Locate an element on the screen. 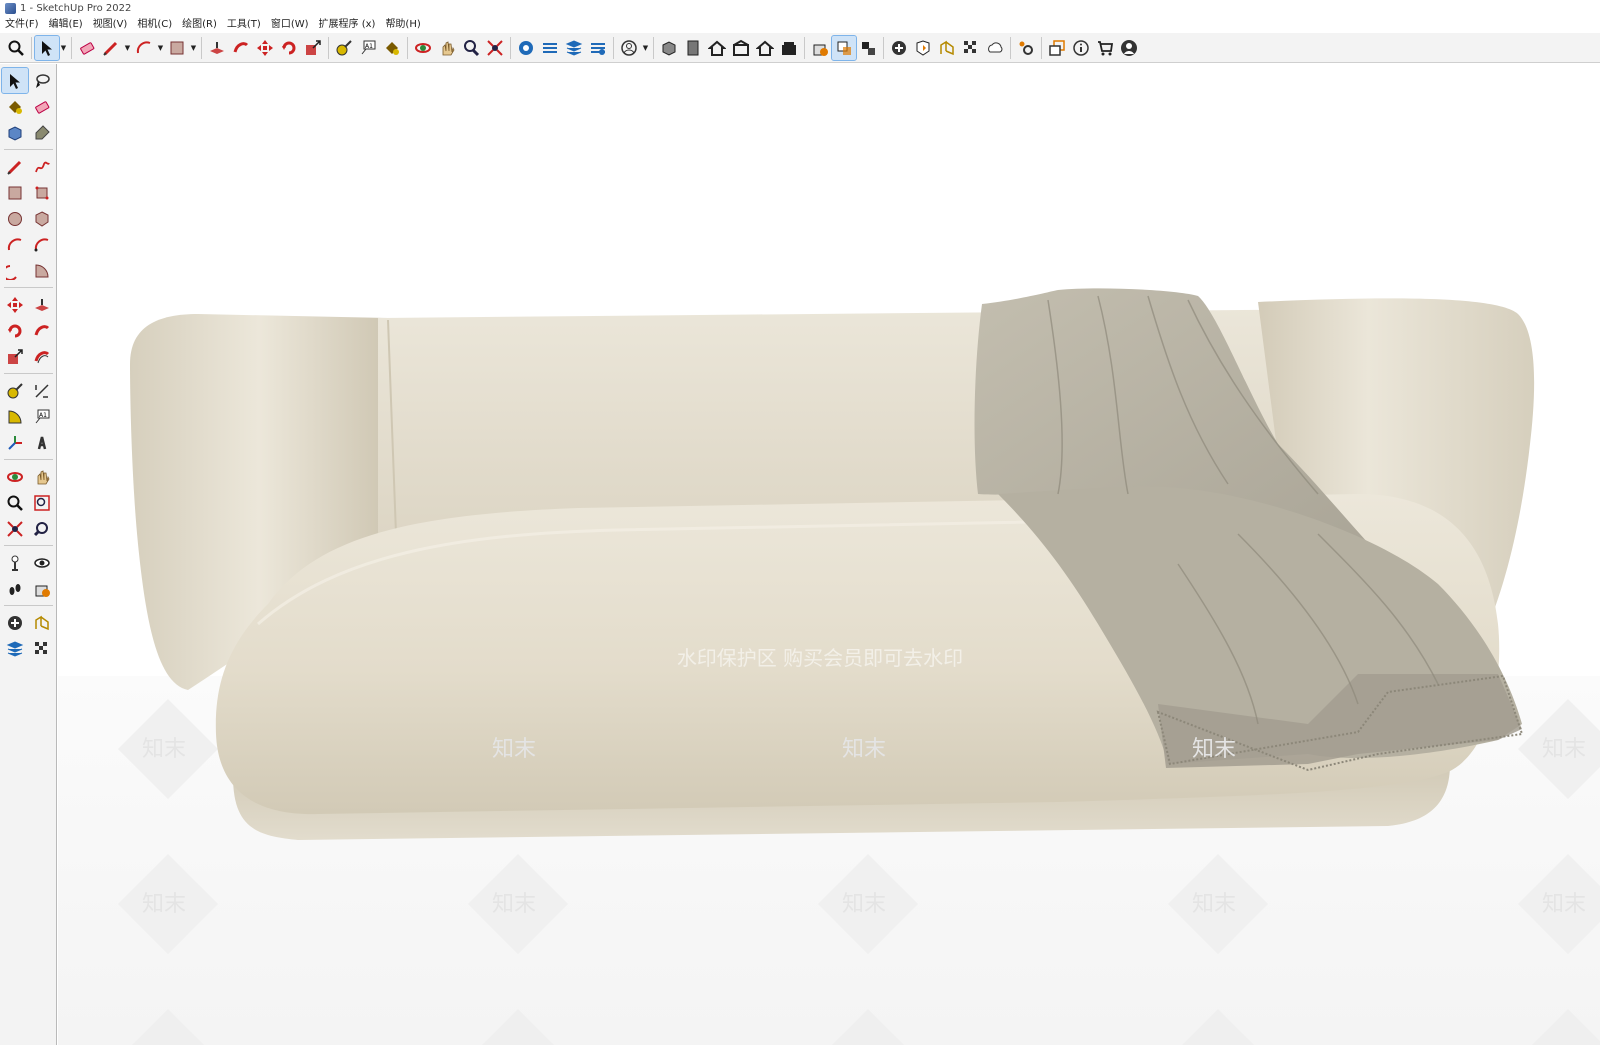  section-cuts-icon is located at coordinates (868, 48).